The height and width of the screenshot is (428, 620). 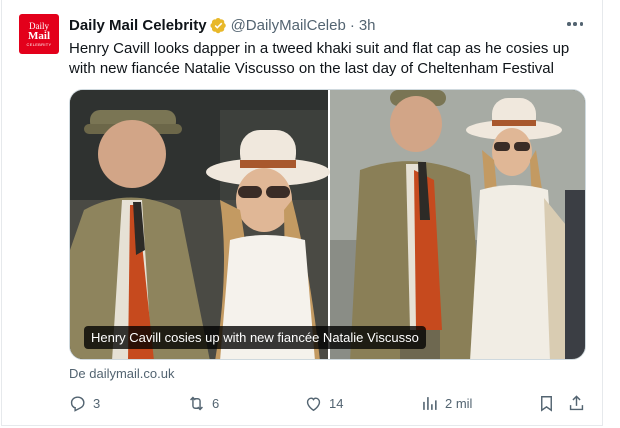 I want to click on repost-icon, so click(x=196, y=403).